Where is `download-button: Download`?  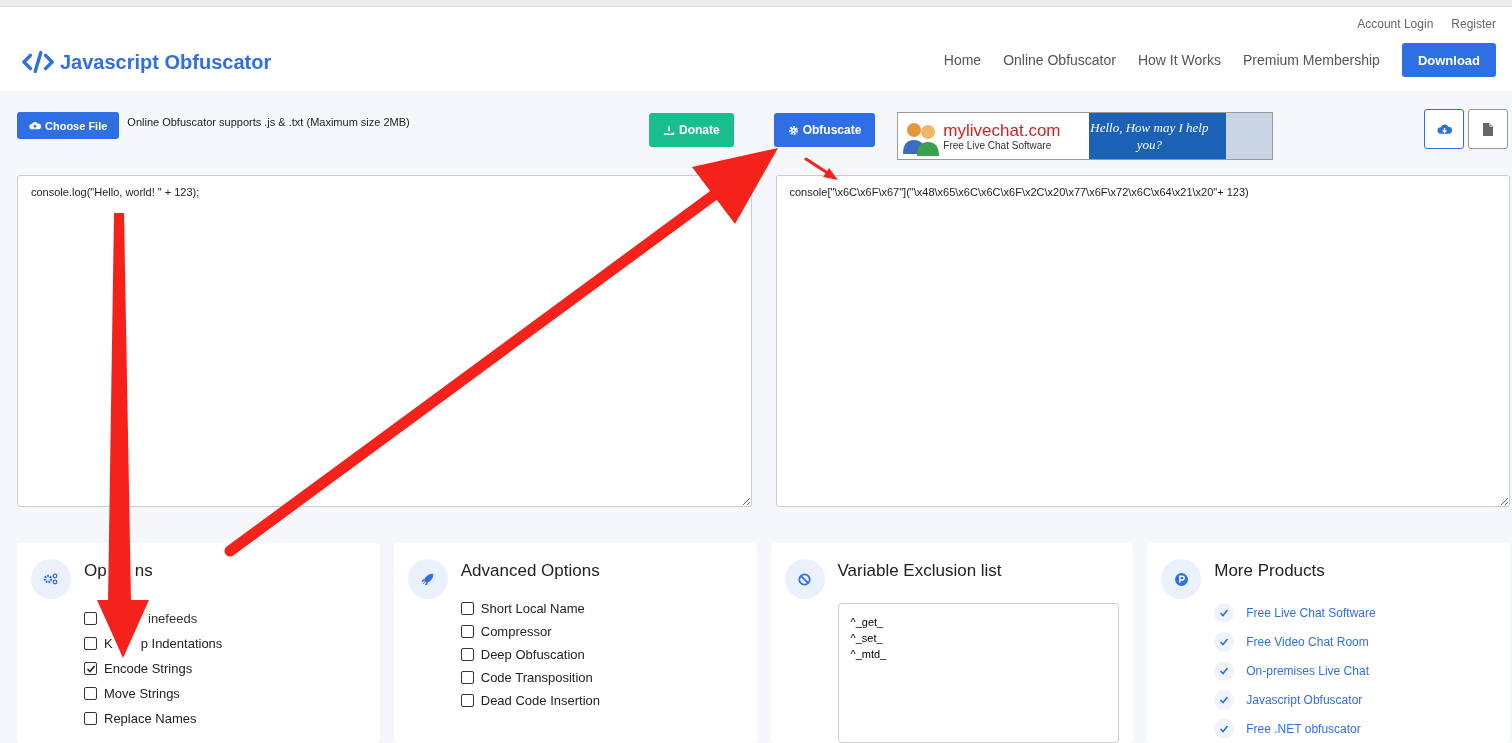
download-button: Download is located at coordinates (1448, 60).